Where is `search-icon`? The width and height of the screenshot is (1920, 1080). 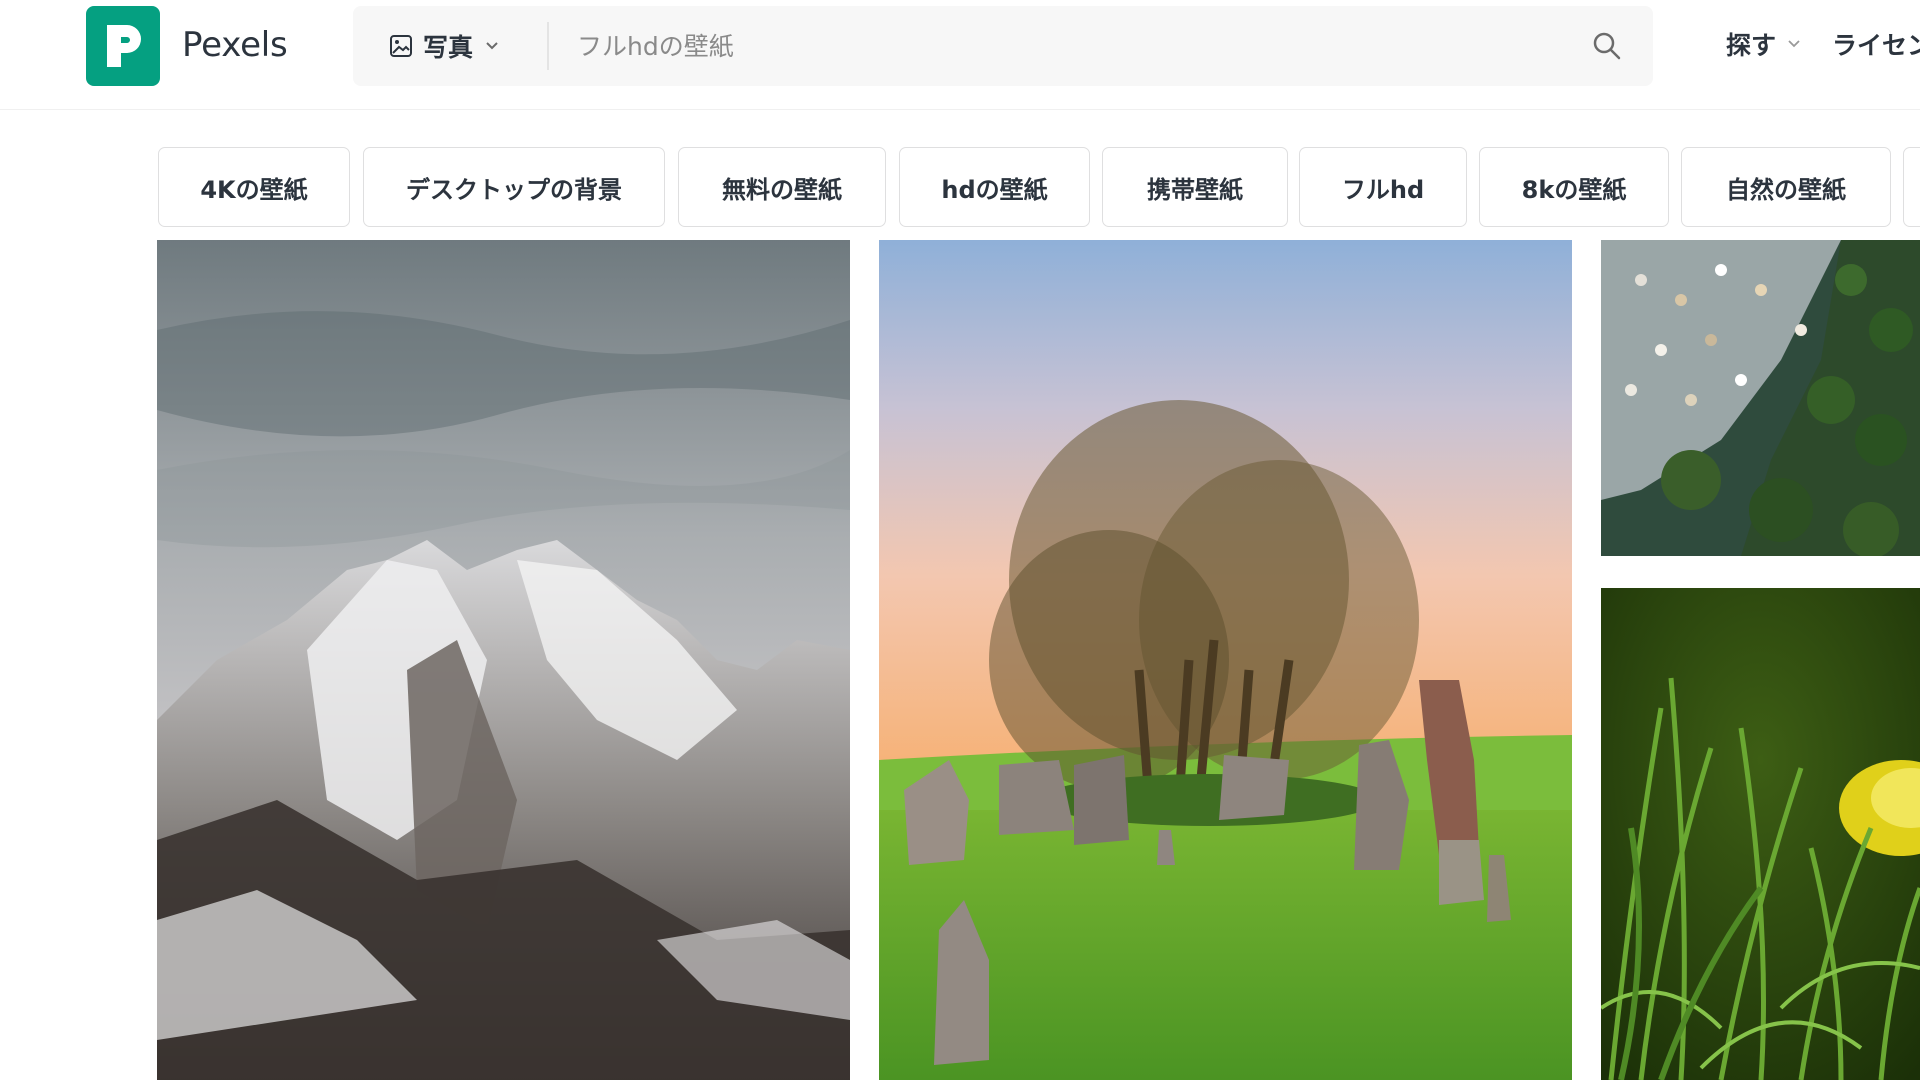 search-icon is located at coordinates (1607, 46).